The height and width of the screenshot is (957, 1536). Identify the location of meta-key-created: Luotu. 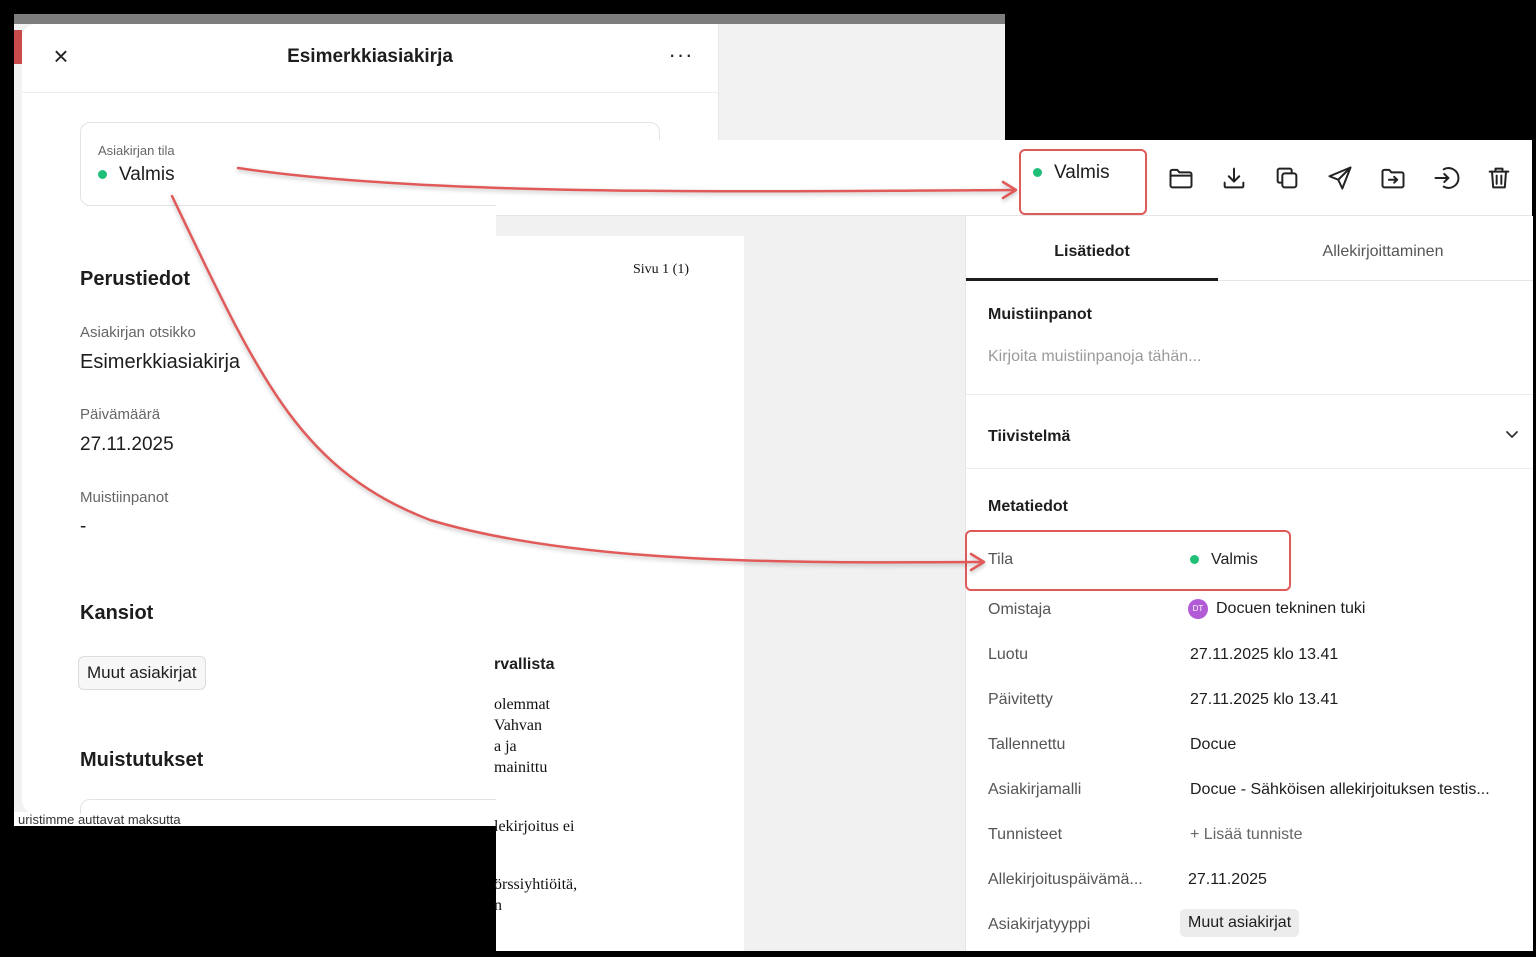
(1008, 654).